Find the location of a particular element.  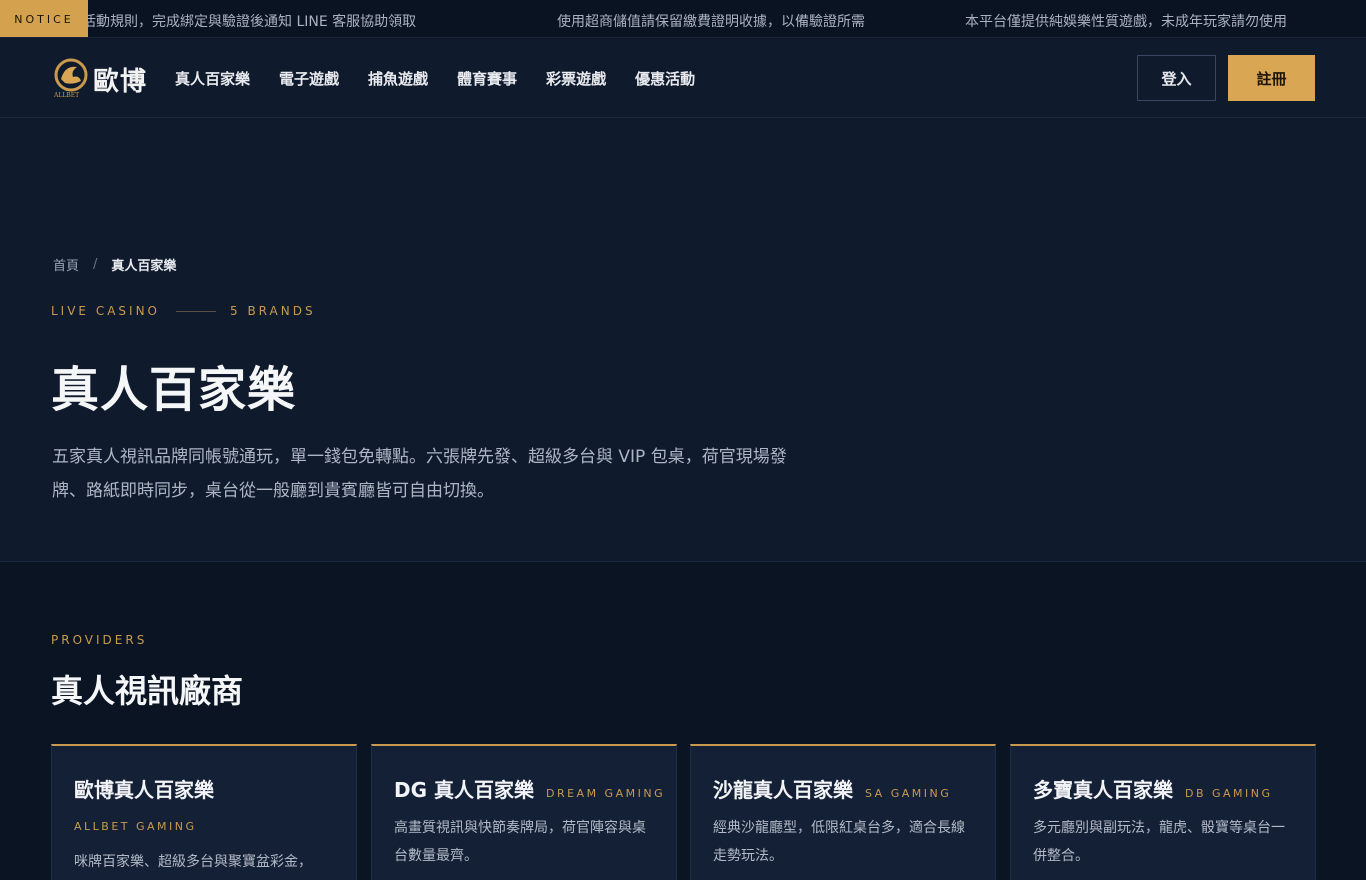

notice-tag: NOTICE is located at coordinates (44, 18).